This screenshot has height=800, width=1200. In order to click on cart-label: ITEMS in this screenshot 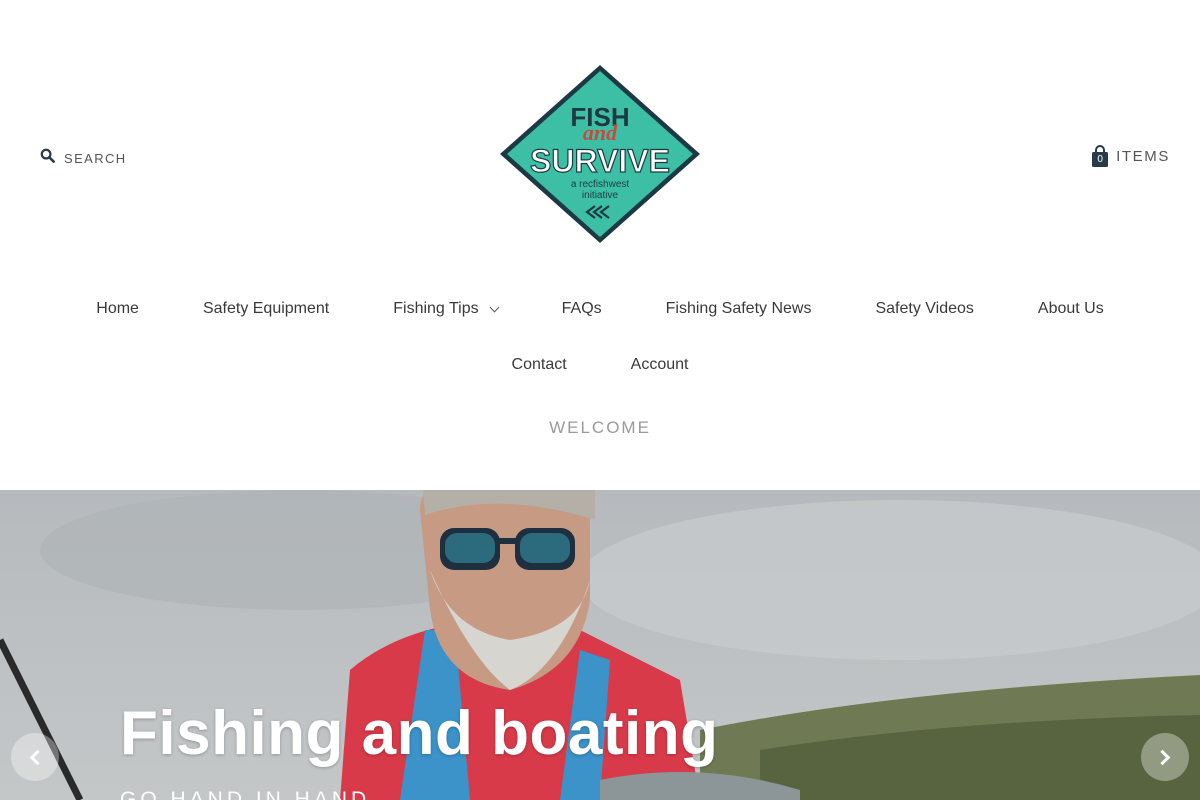, I will do `click(1143, 156)`.